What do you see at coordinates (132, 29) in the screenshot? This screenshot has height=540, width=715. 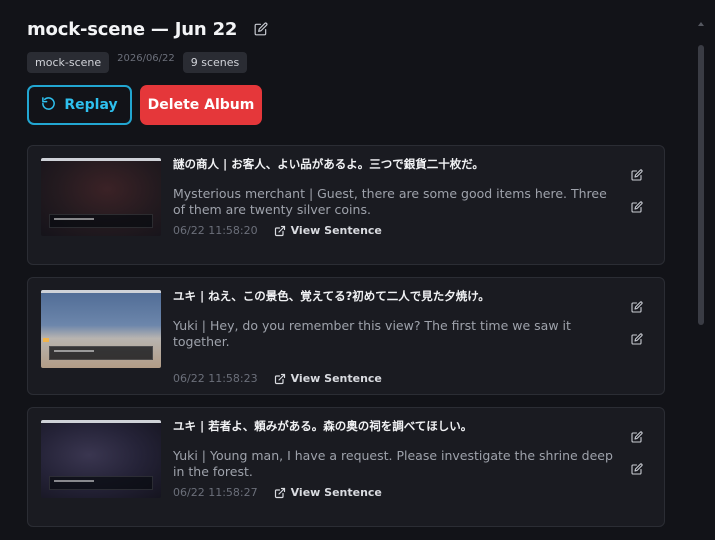 I see `album-title: mock-scene — Jun 22` at bounding box center [132, 29].